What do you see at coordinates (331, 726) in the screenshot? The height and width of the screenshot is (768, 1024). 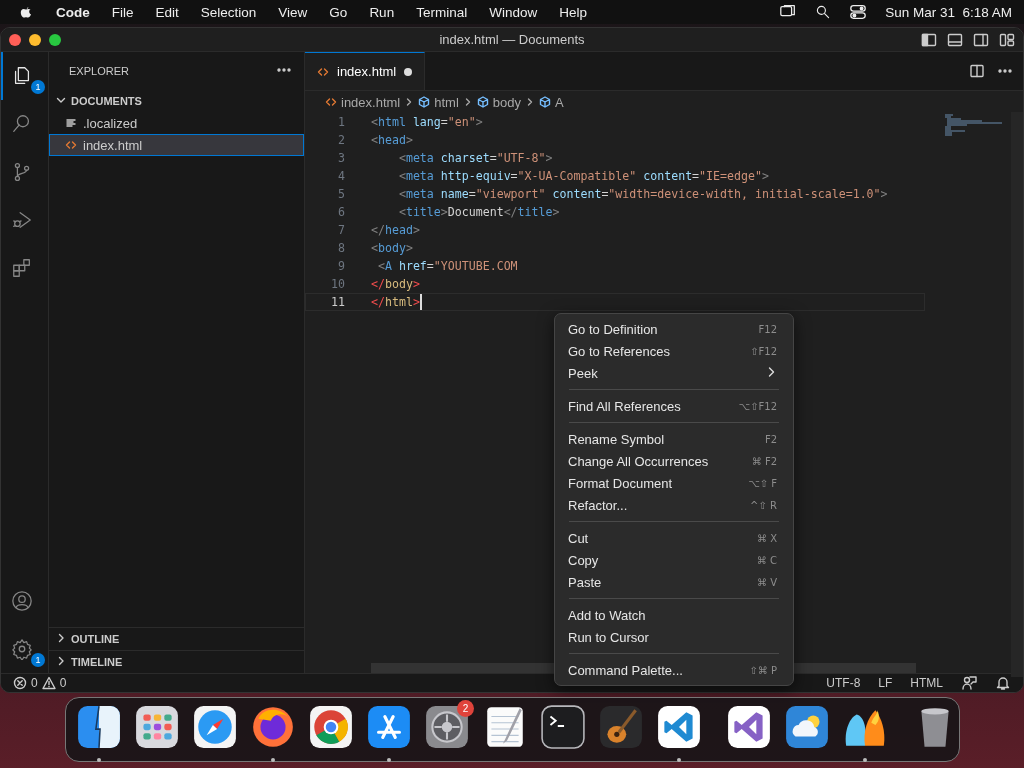 I see `wheel-icon` at bounding box center [331, 726].